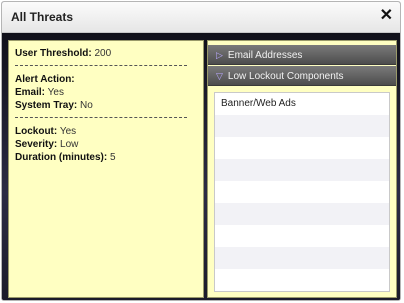 This screenshot has width=404, height=303. Describe the element at coordinates (106, 79) in the screenshot. I see `alert-action-row: Alert Action:` at that location.